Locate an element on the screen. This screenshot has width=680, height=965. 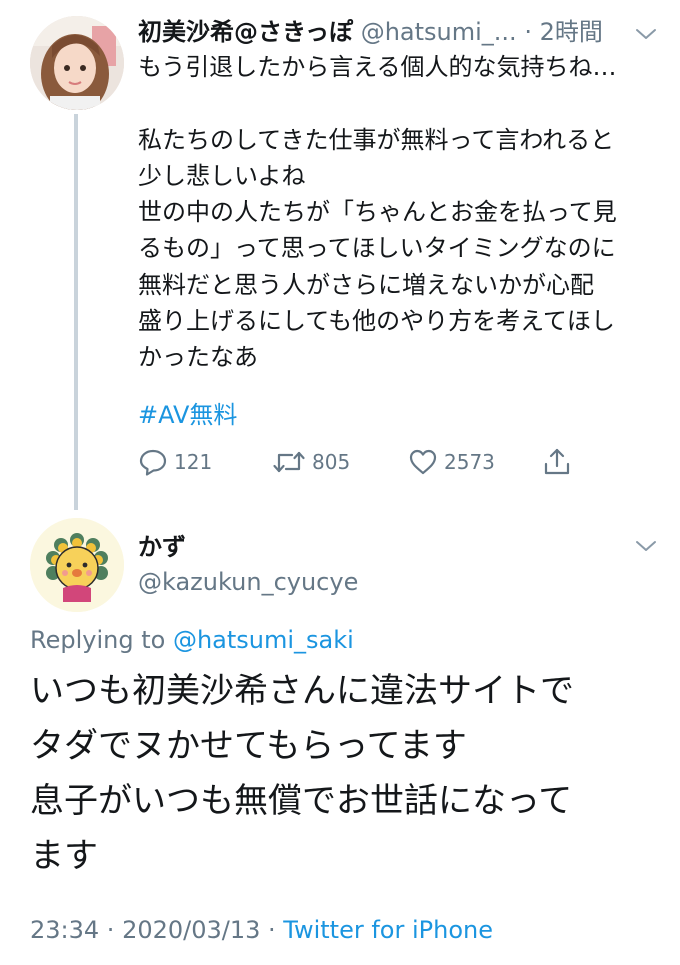
tweet-timestamp: 23:34 is located at coordinates (64, 930).